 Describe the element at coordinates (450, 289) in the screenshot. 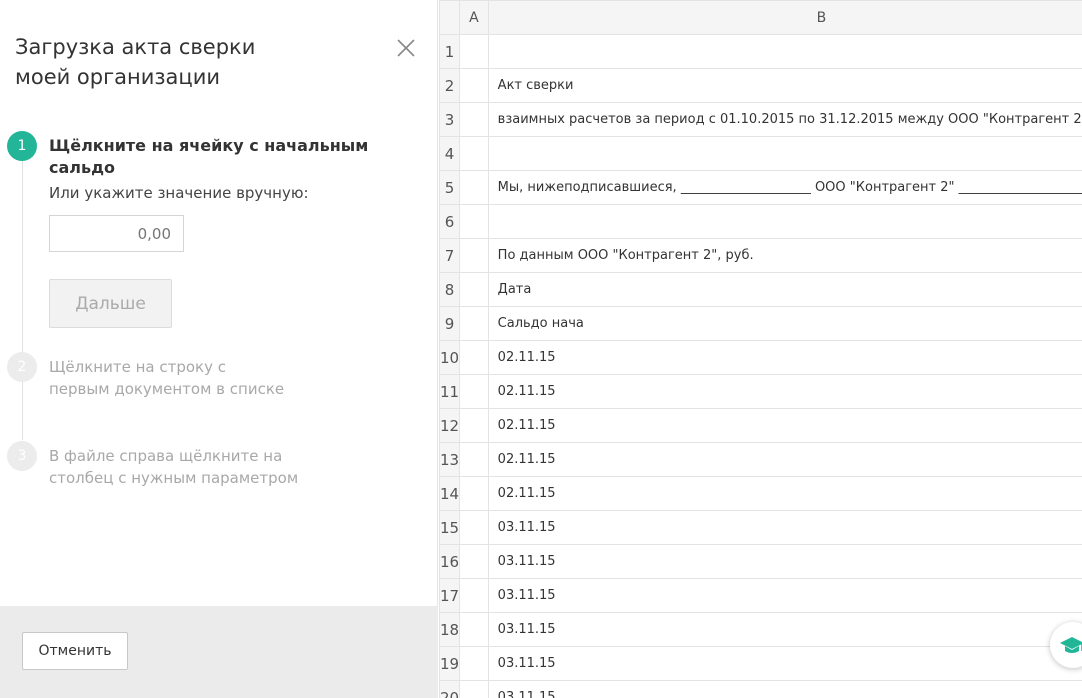

I see `row-header: 8` at that location.